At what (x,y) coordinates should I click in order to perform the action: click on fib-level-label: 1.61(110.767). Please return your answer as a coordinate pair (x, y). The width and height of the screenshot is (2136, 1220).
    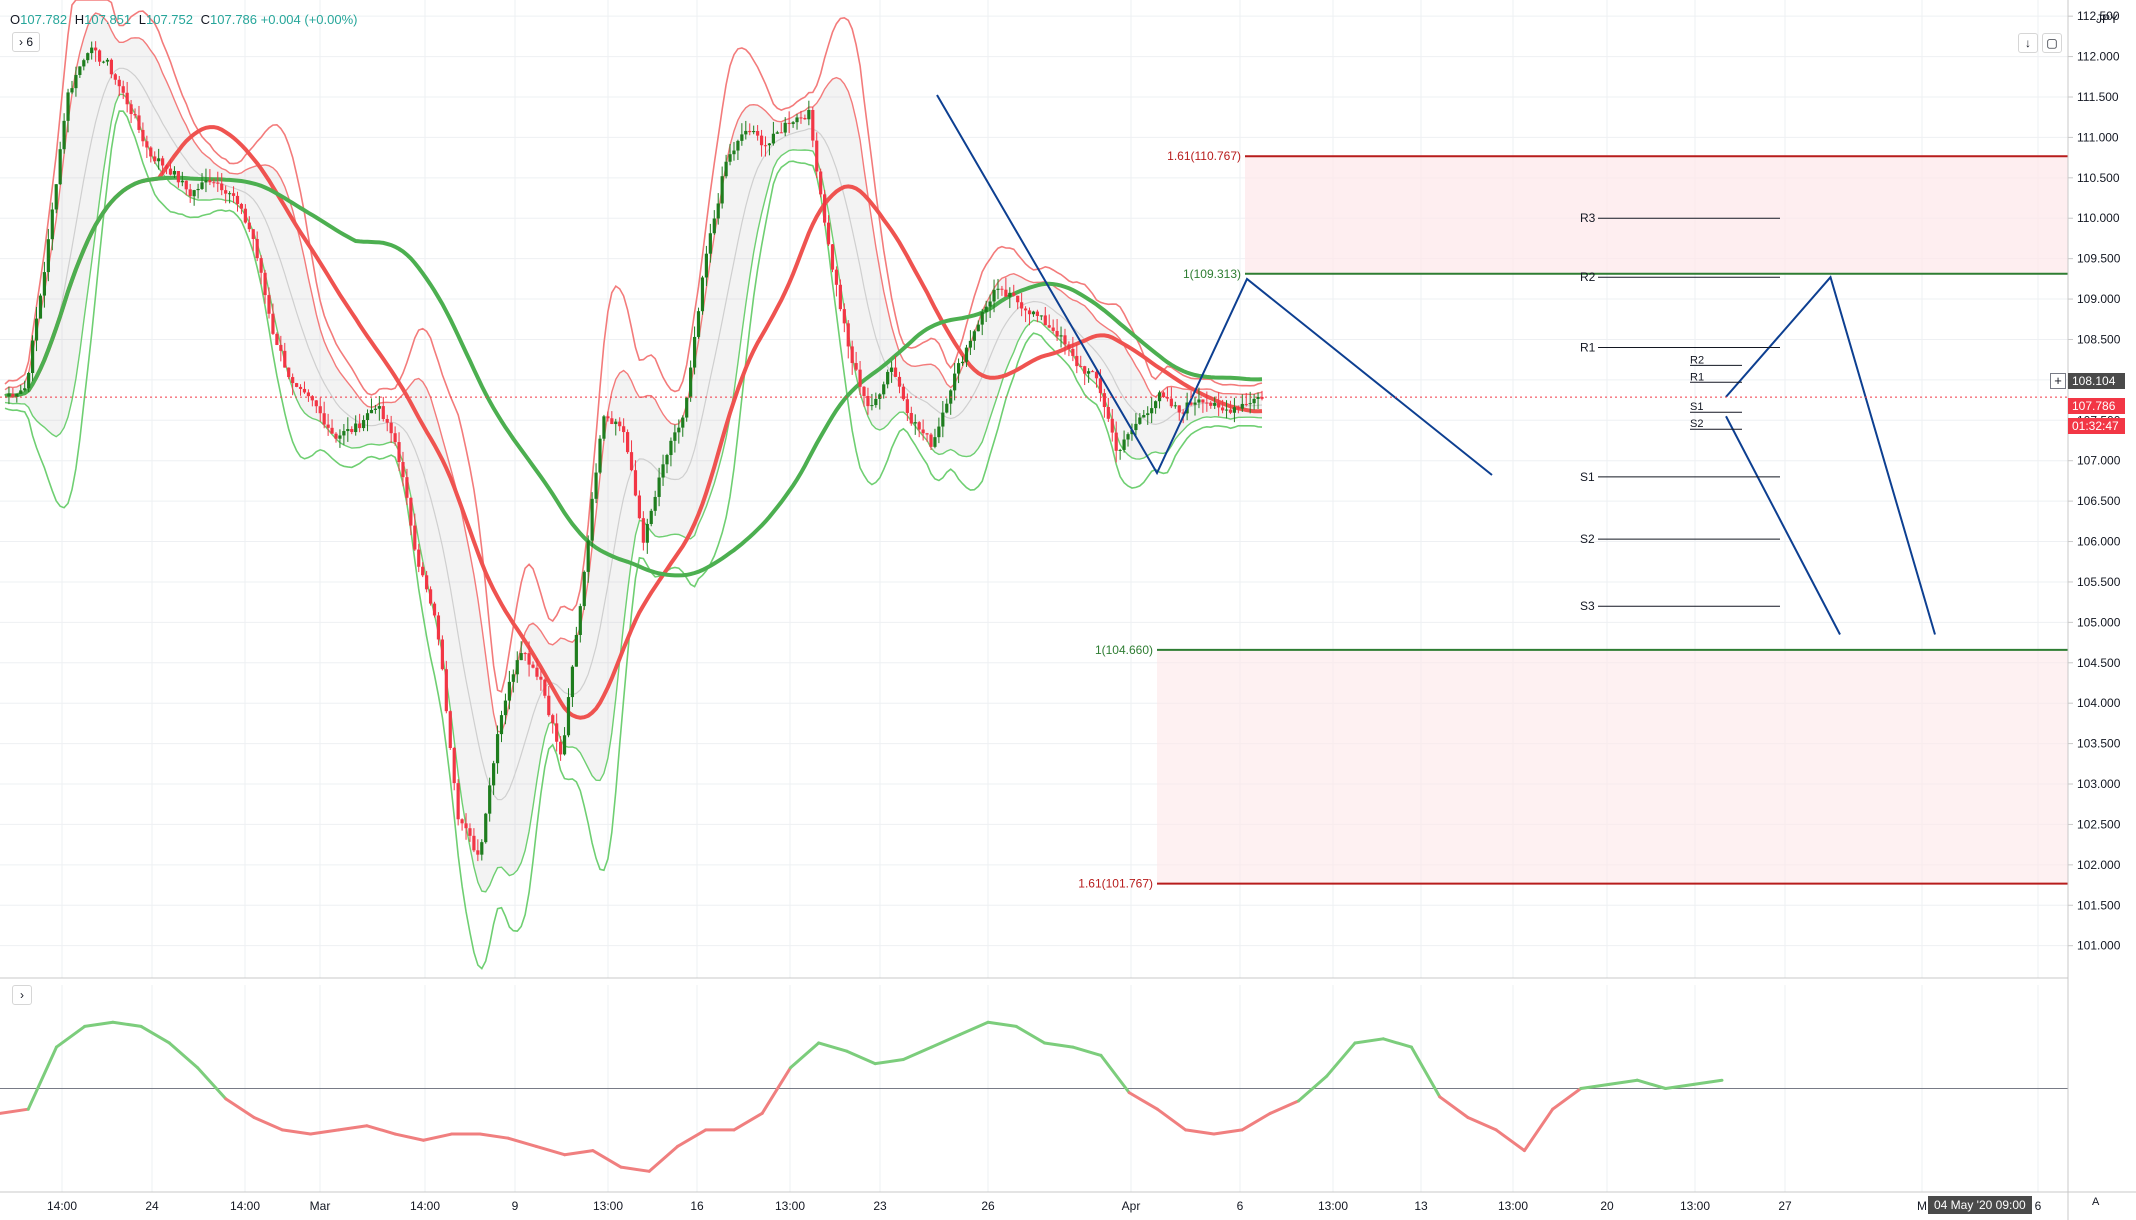
    Looking at the image, I should click on (1204, 156).